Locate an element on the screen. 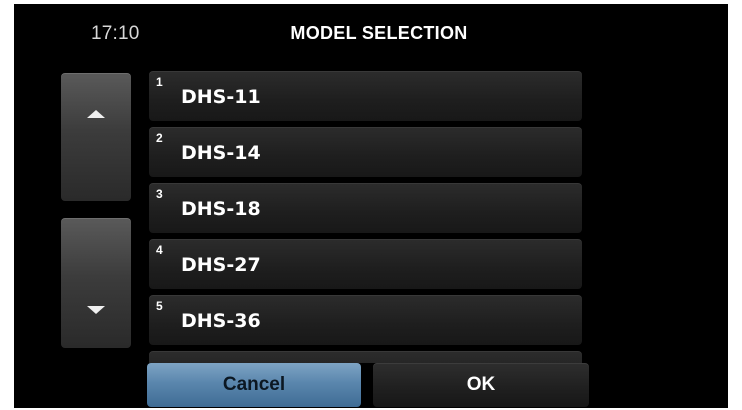 The height and width of the screenshot is (410, 742). scroll-down-button is located at coordinates (96, 283).